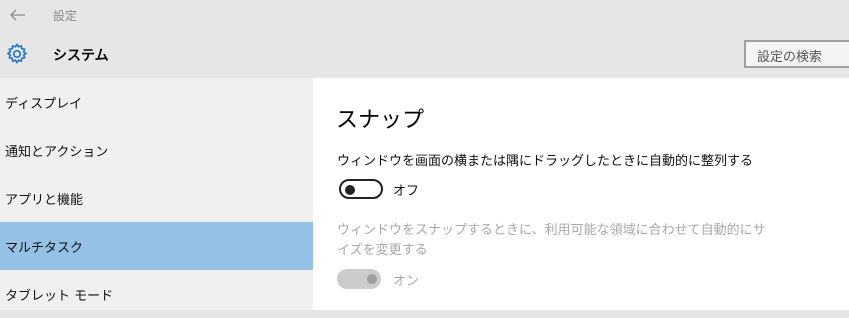  What do you see at coordinates (406, 281) in the screenshot?
I see `snap-resize-state: オン` at bounding box center [406, 281].